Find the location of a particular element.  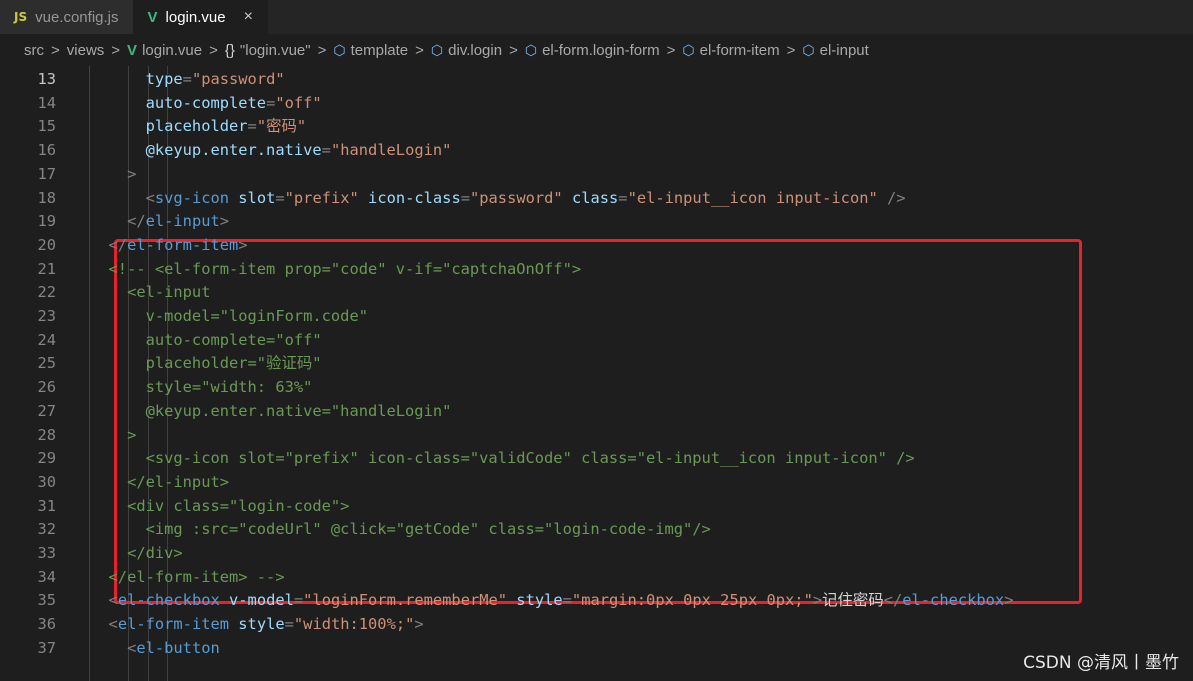

code-text: </div> is located at coordinates (136, 554).